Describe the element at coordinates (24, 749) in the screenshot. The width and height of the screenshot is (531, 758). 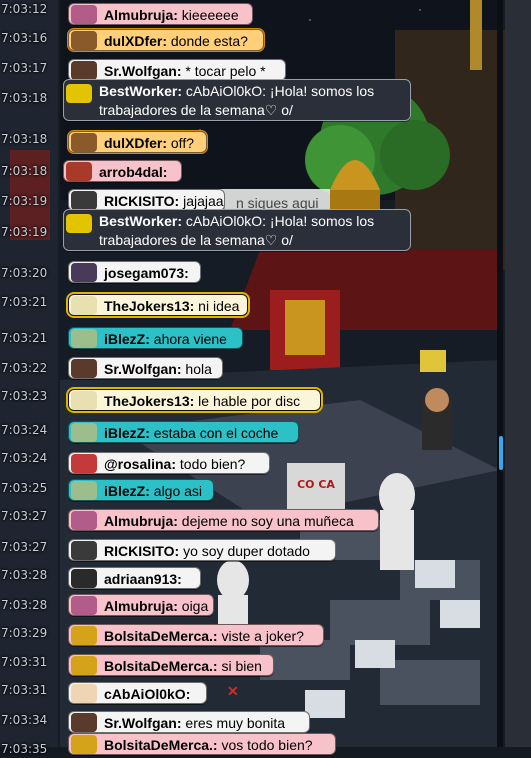
I see `message-timestamp: 7:03:35` at that location.